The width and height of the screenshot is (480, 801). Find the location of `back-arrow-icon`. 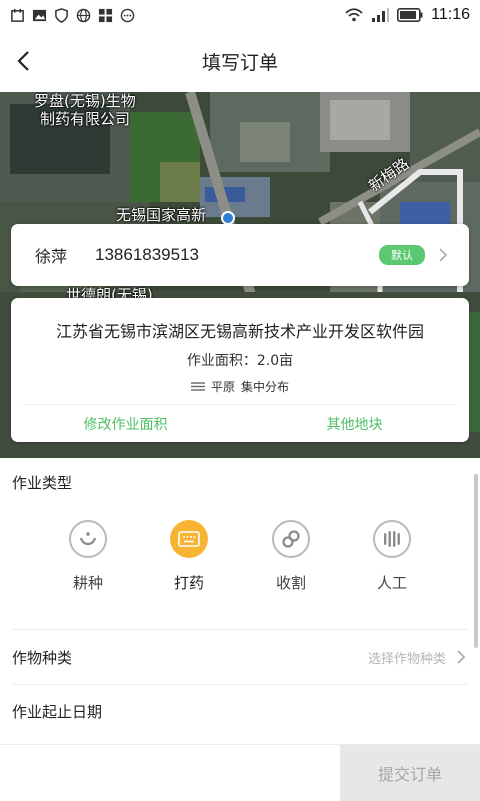

back-arrow-icon is located at coordinates (23, 61).